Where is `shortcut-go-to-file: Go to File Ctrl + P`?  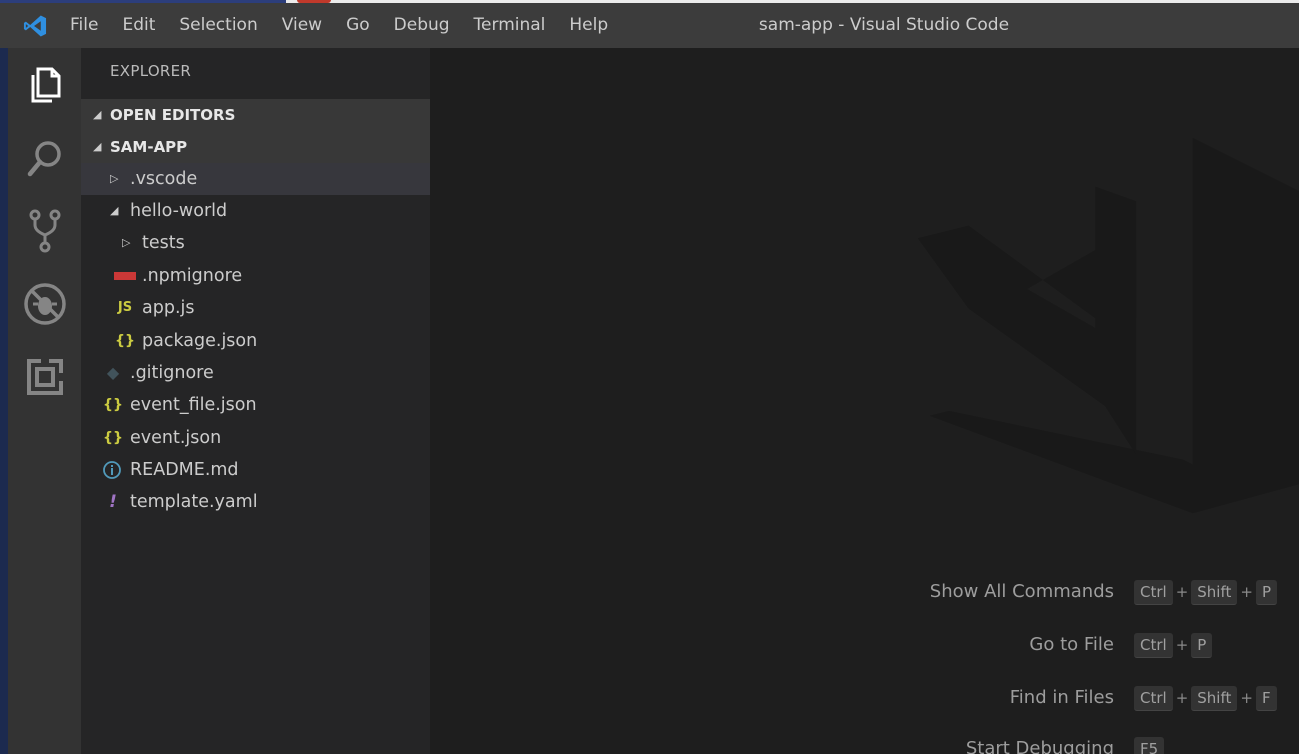
shortcut-go-to-file: Go to File Ctrl + P is located at coordinates (864, 645).